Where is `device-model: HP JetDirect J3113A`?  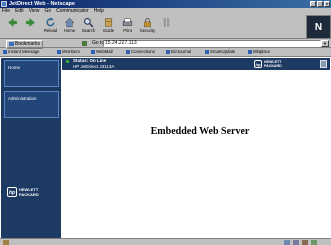
device-model: HP JetDirect J3113A is located at coordinates (94, 66).